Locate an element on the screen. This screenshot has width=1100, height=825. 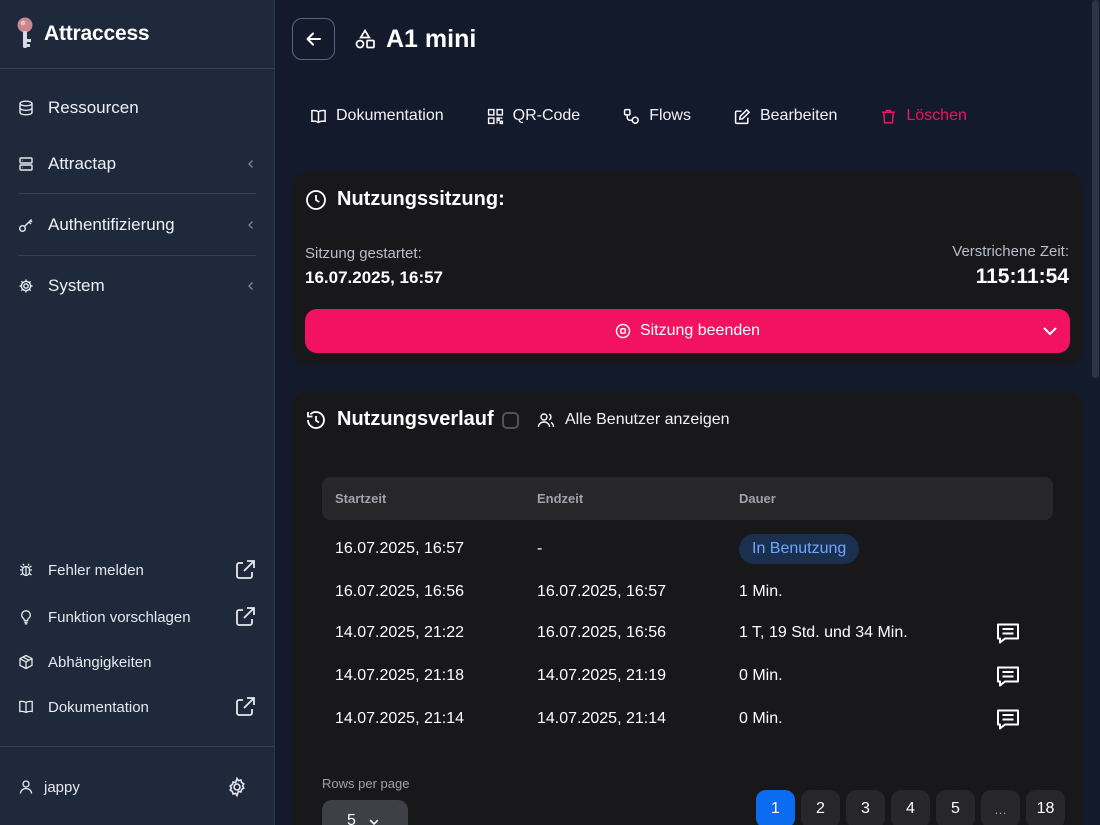
rows-per-page-value: 5 is located at coordinates (351, 818).